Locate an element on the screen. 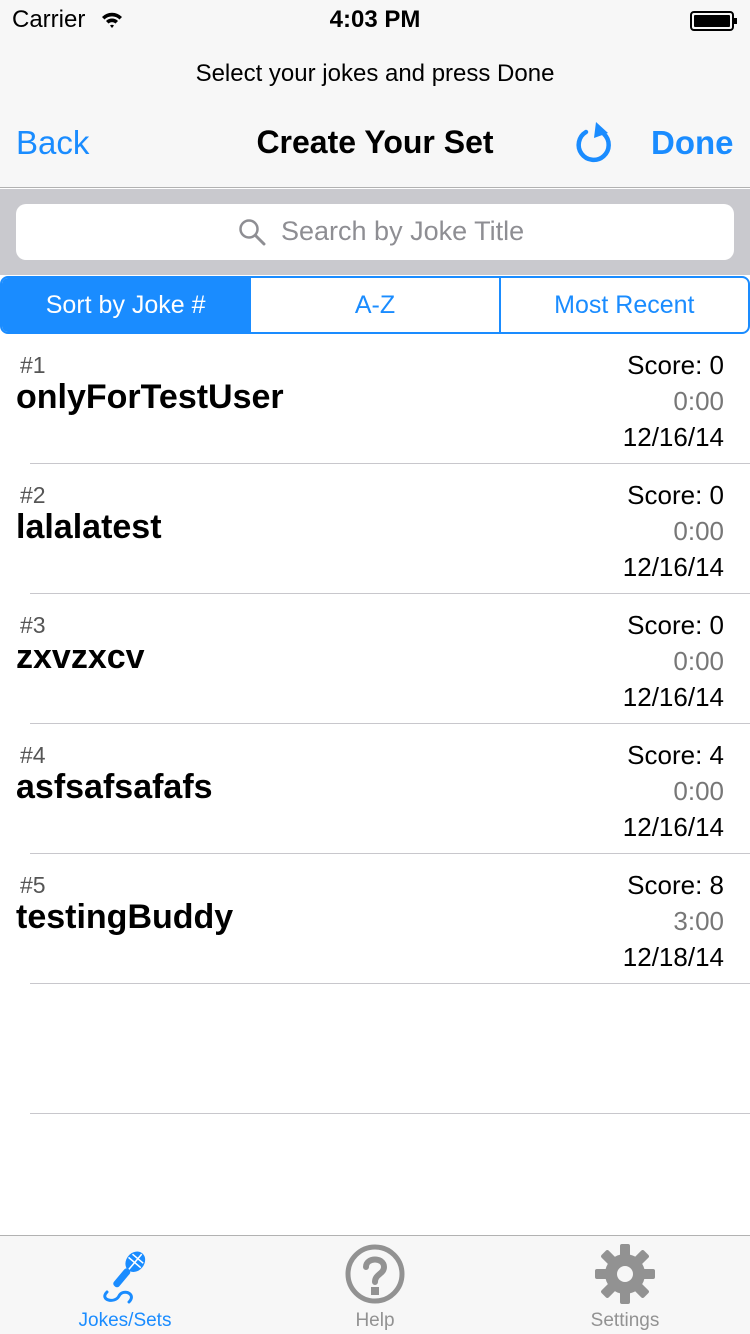 This screenshot has width=750, height=1334. joke-row: #3 zxvzxcv Score: 0 0:00 12/16/14 is located at coordinates (375, 659).